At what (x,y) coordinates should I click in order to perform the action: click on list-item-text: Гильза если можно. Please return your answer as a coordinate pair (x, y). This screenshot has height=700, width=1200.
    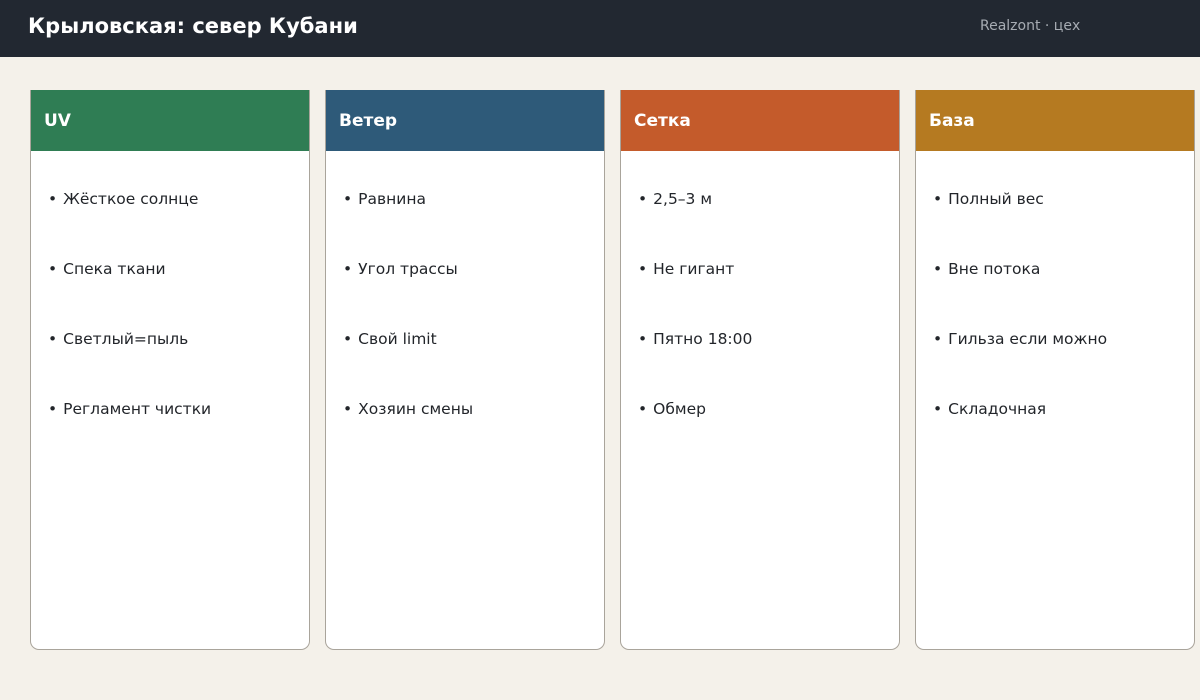
    Looking at the image, I should click on (1028, 339).